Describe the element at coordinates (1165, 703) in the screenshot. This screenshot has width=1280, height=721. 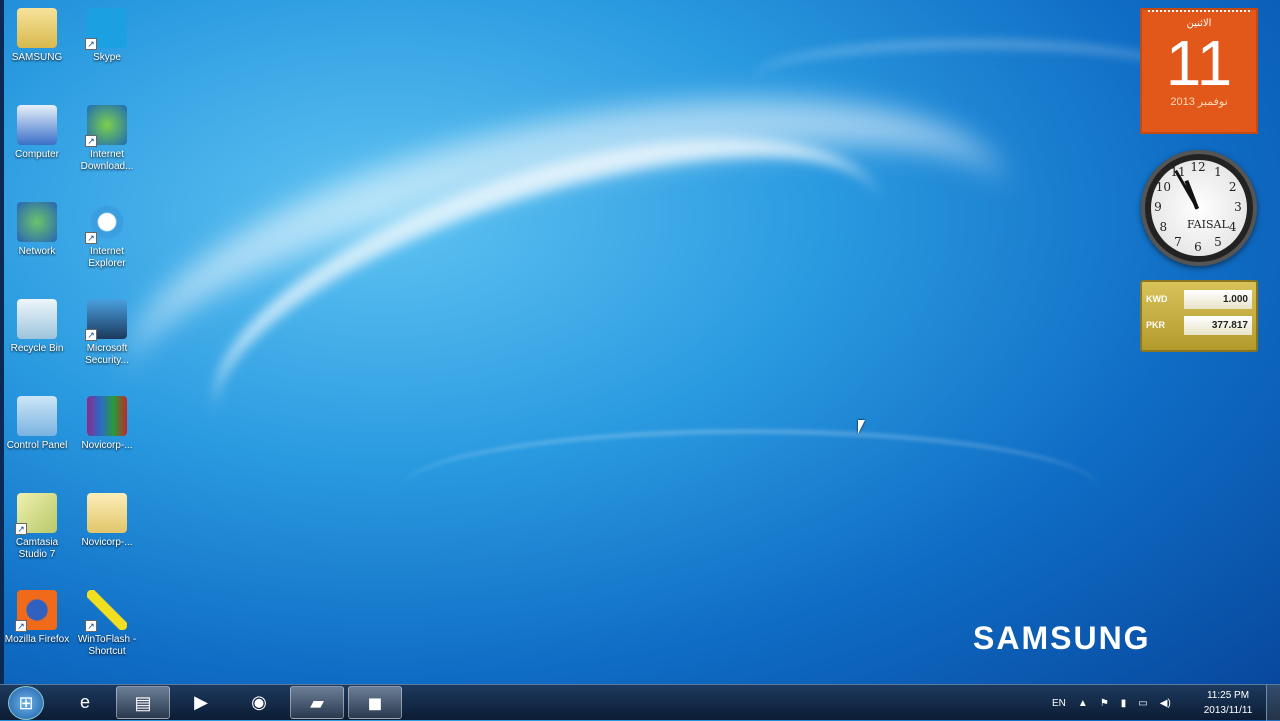
I see `volume-icon: ◀)` at that location.